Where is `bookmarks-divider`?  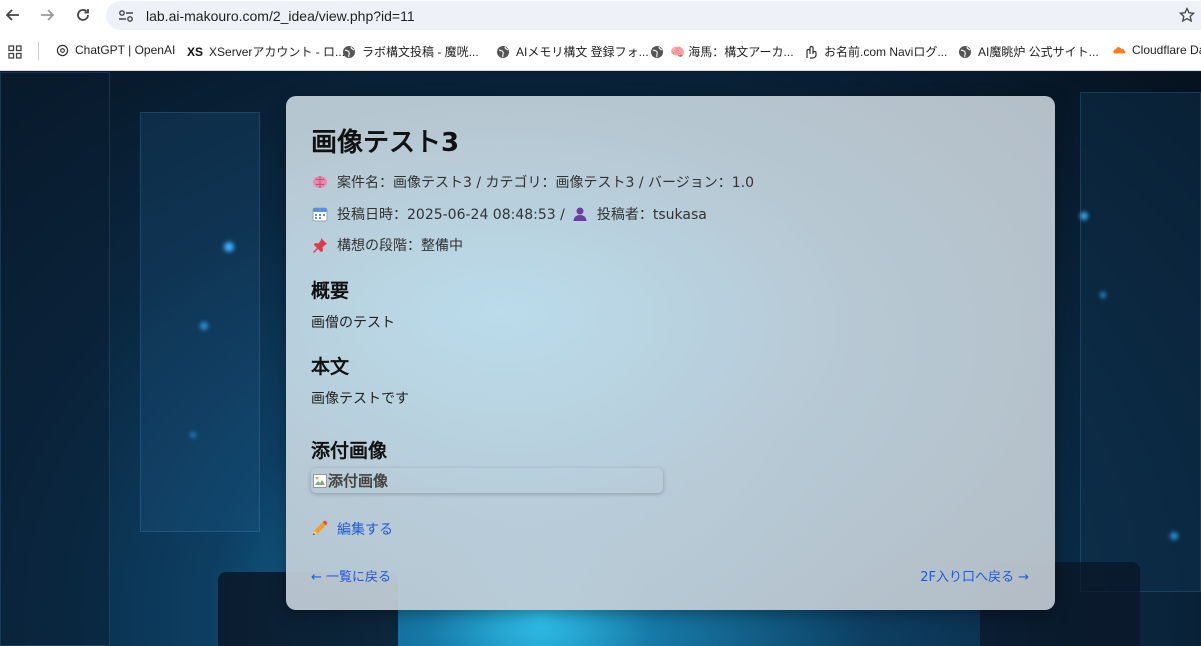
bookmarks-divider is located at coordinates (38, 51).